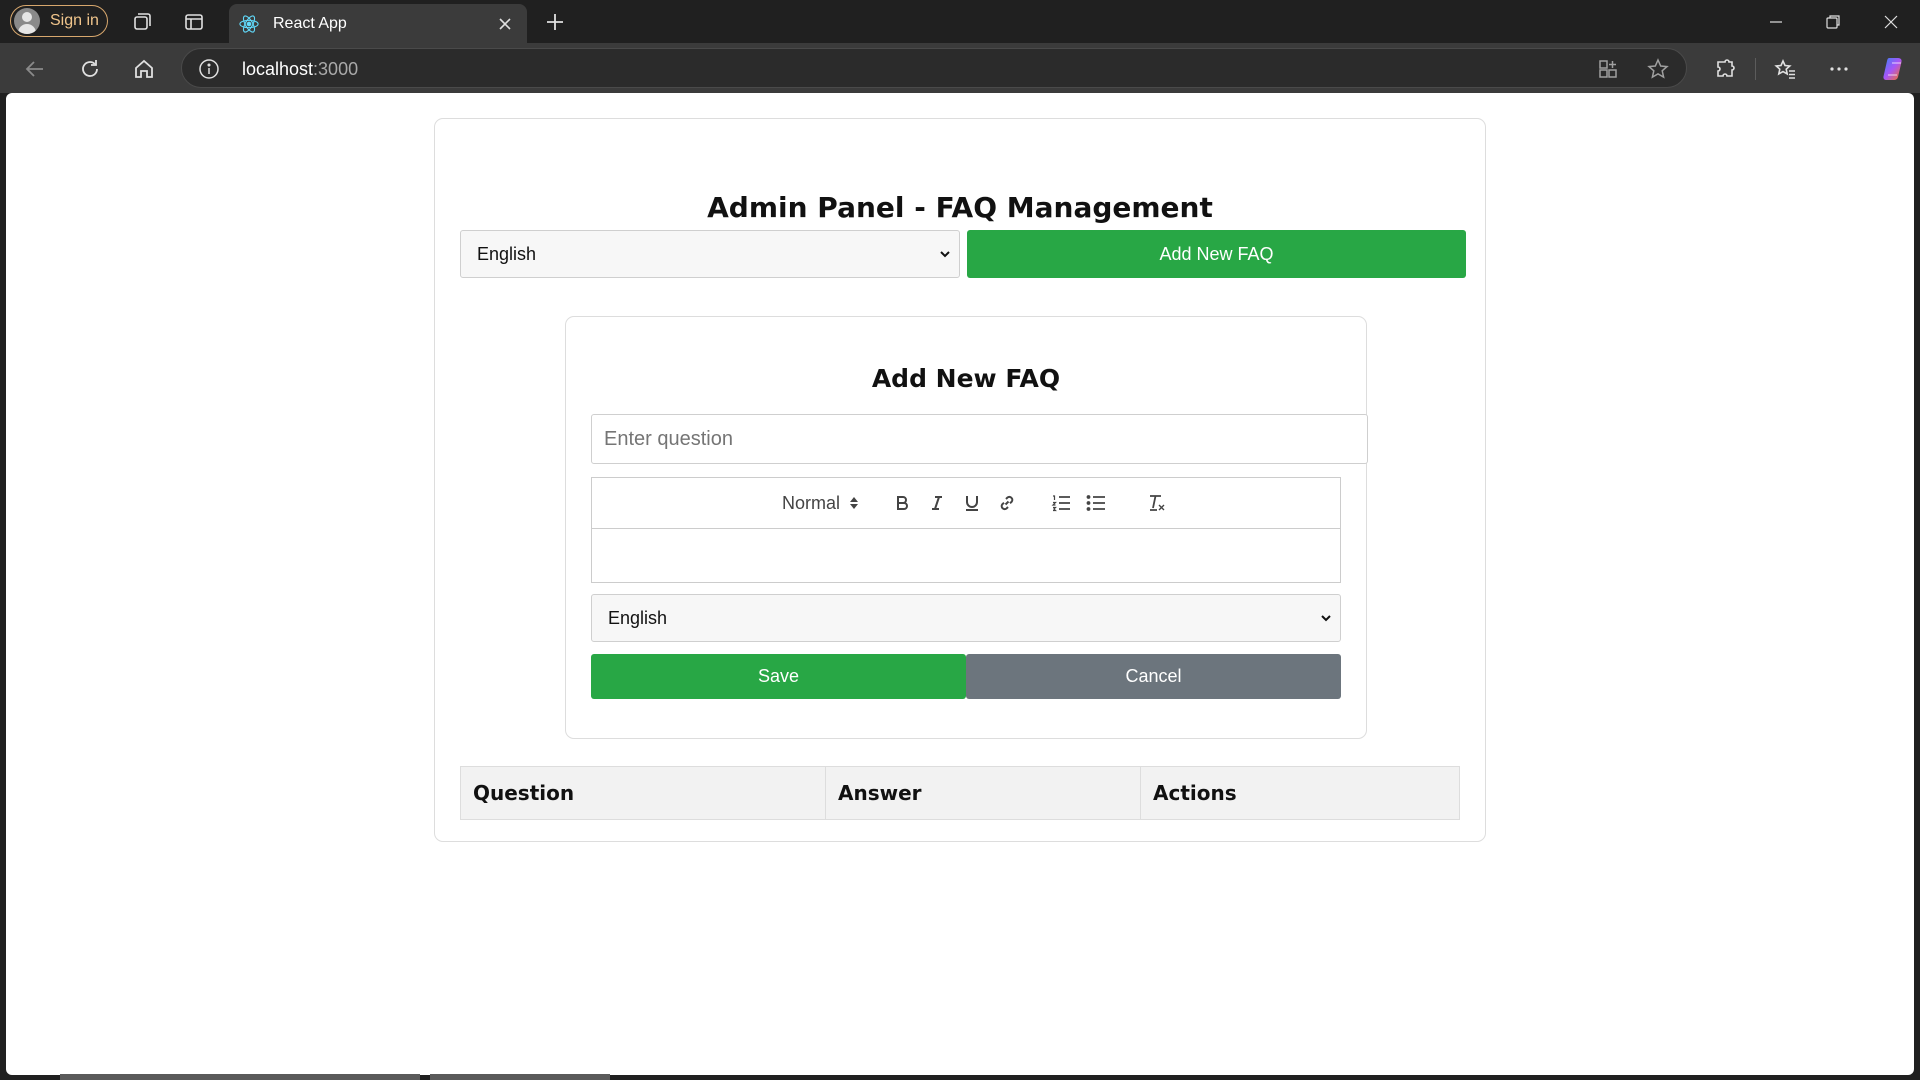  Describe the element at coordinates (249, 24) in the screenshot. I see `react-logo-icon` at that location.